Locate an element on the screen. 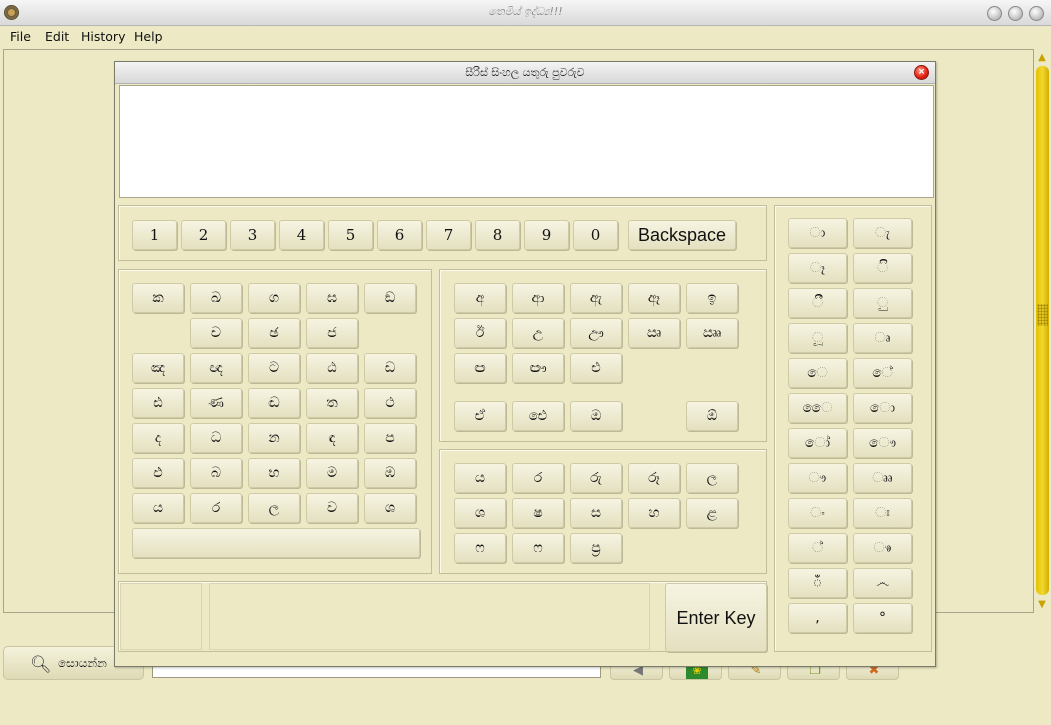 This screenshot has height=725, width=1051. keyboard-output-textarea is located at coordinates (526, 141).